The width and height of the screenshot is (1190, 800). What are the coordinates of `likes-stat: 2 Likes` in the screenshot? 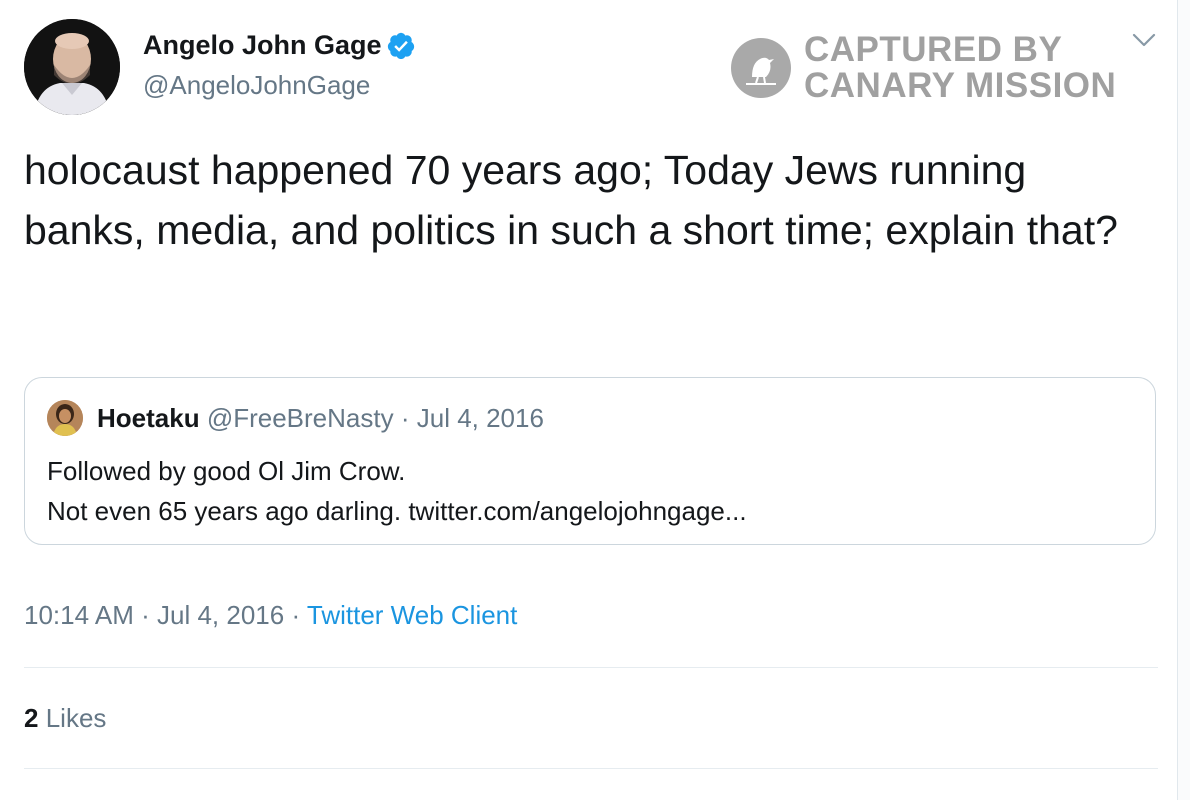 It's located at (65, 718).